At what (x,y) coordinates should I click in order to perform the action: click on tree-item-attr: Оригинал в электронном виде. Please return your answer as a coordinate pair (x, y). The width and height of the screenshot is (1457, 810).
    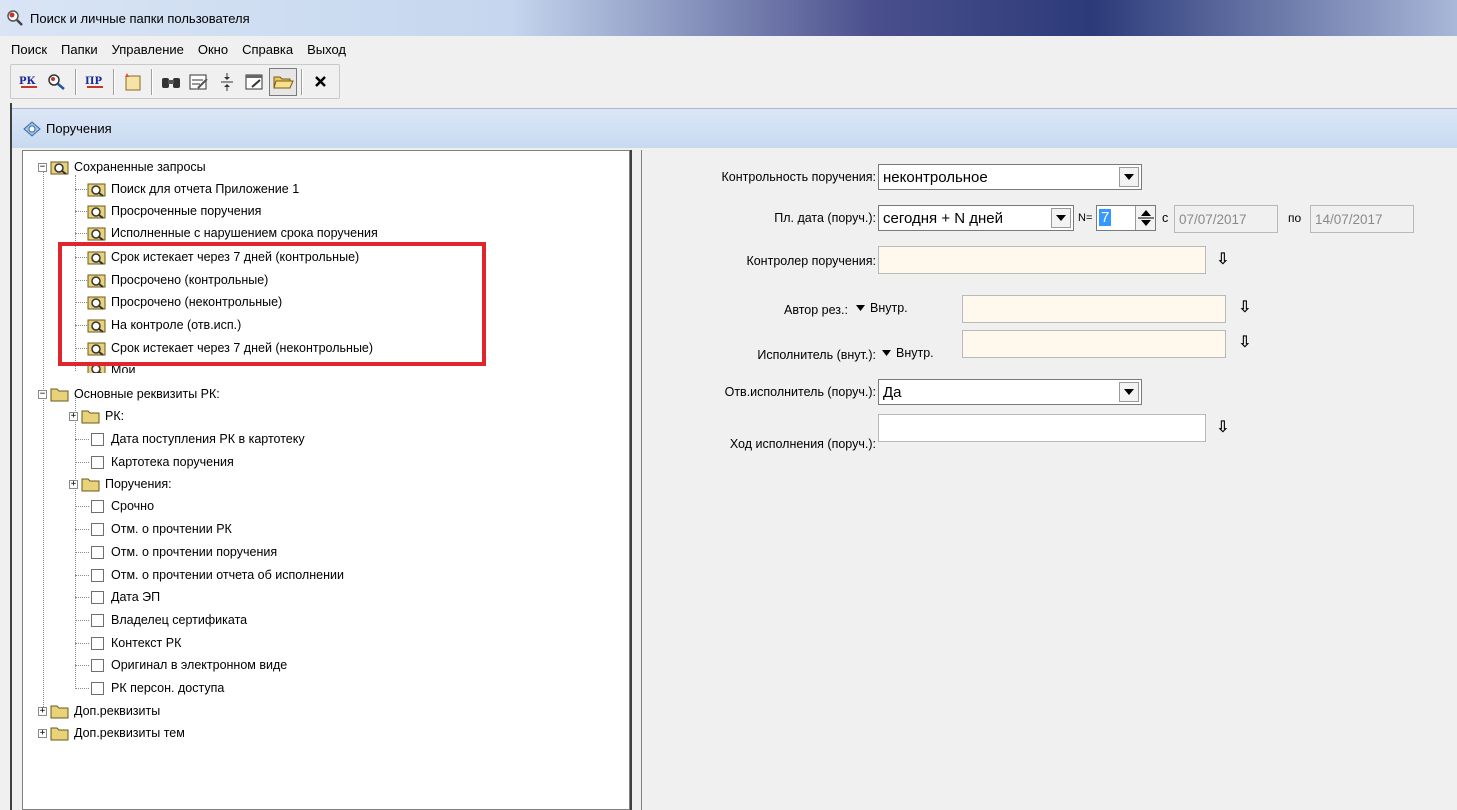
    Looking at the image, I should click on (181, 665).